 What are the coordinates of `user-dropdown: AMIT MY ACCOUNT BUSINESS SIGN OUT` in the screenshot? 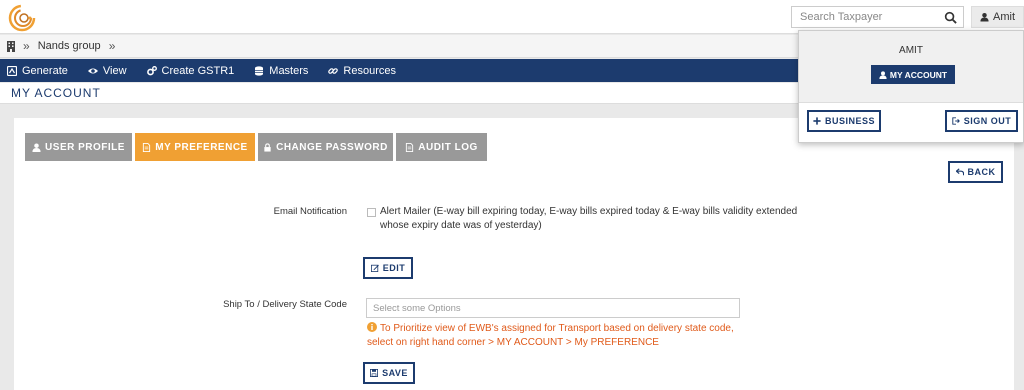 It's located at (911, 86).